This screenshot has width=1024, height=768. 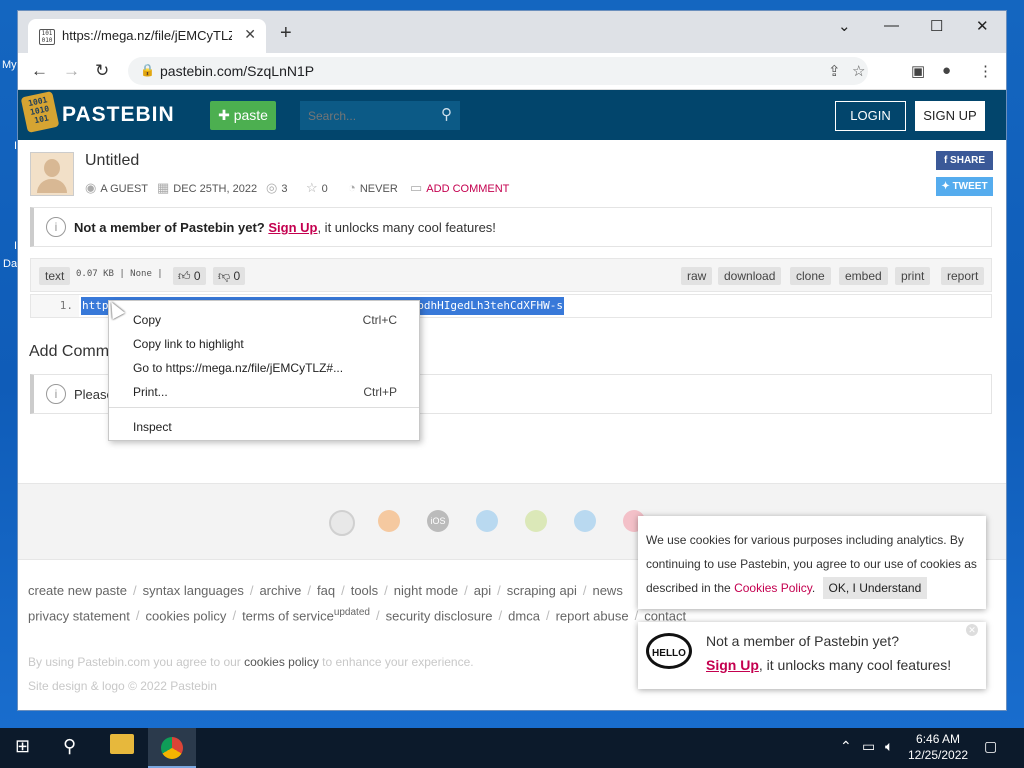 What do you see at coordinates (498, 71) in the screenshot?
I see `omnibox: 🔒 pastebin.com/SzqLnN1P ⇪ ☆` at bounding box center [498, 71].